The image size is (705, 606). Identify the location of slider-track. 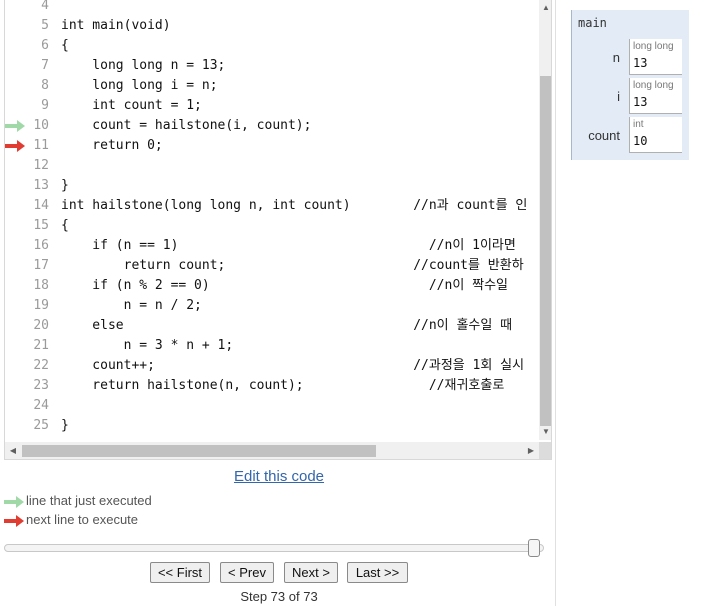
(274, 548).